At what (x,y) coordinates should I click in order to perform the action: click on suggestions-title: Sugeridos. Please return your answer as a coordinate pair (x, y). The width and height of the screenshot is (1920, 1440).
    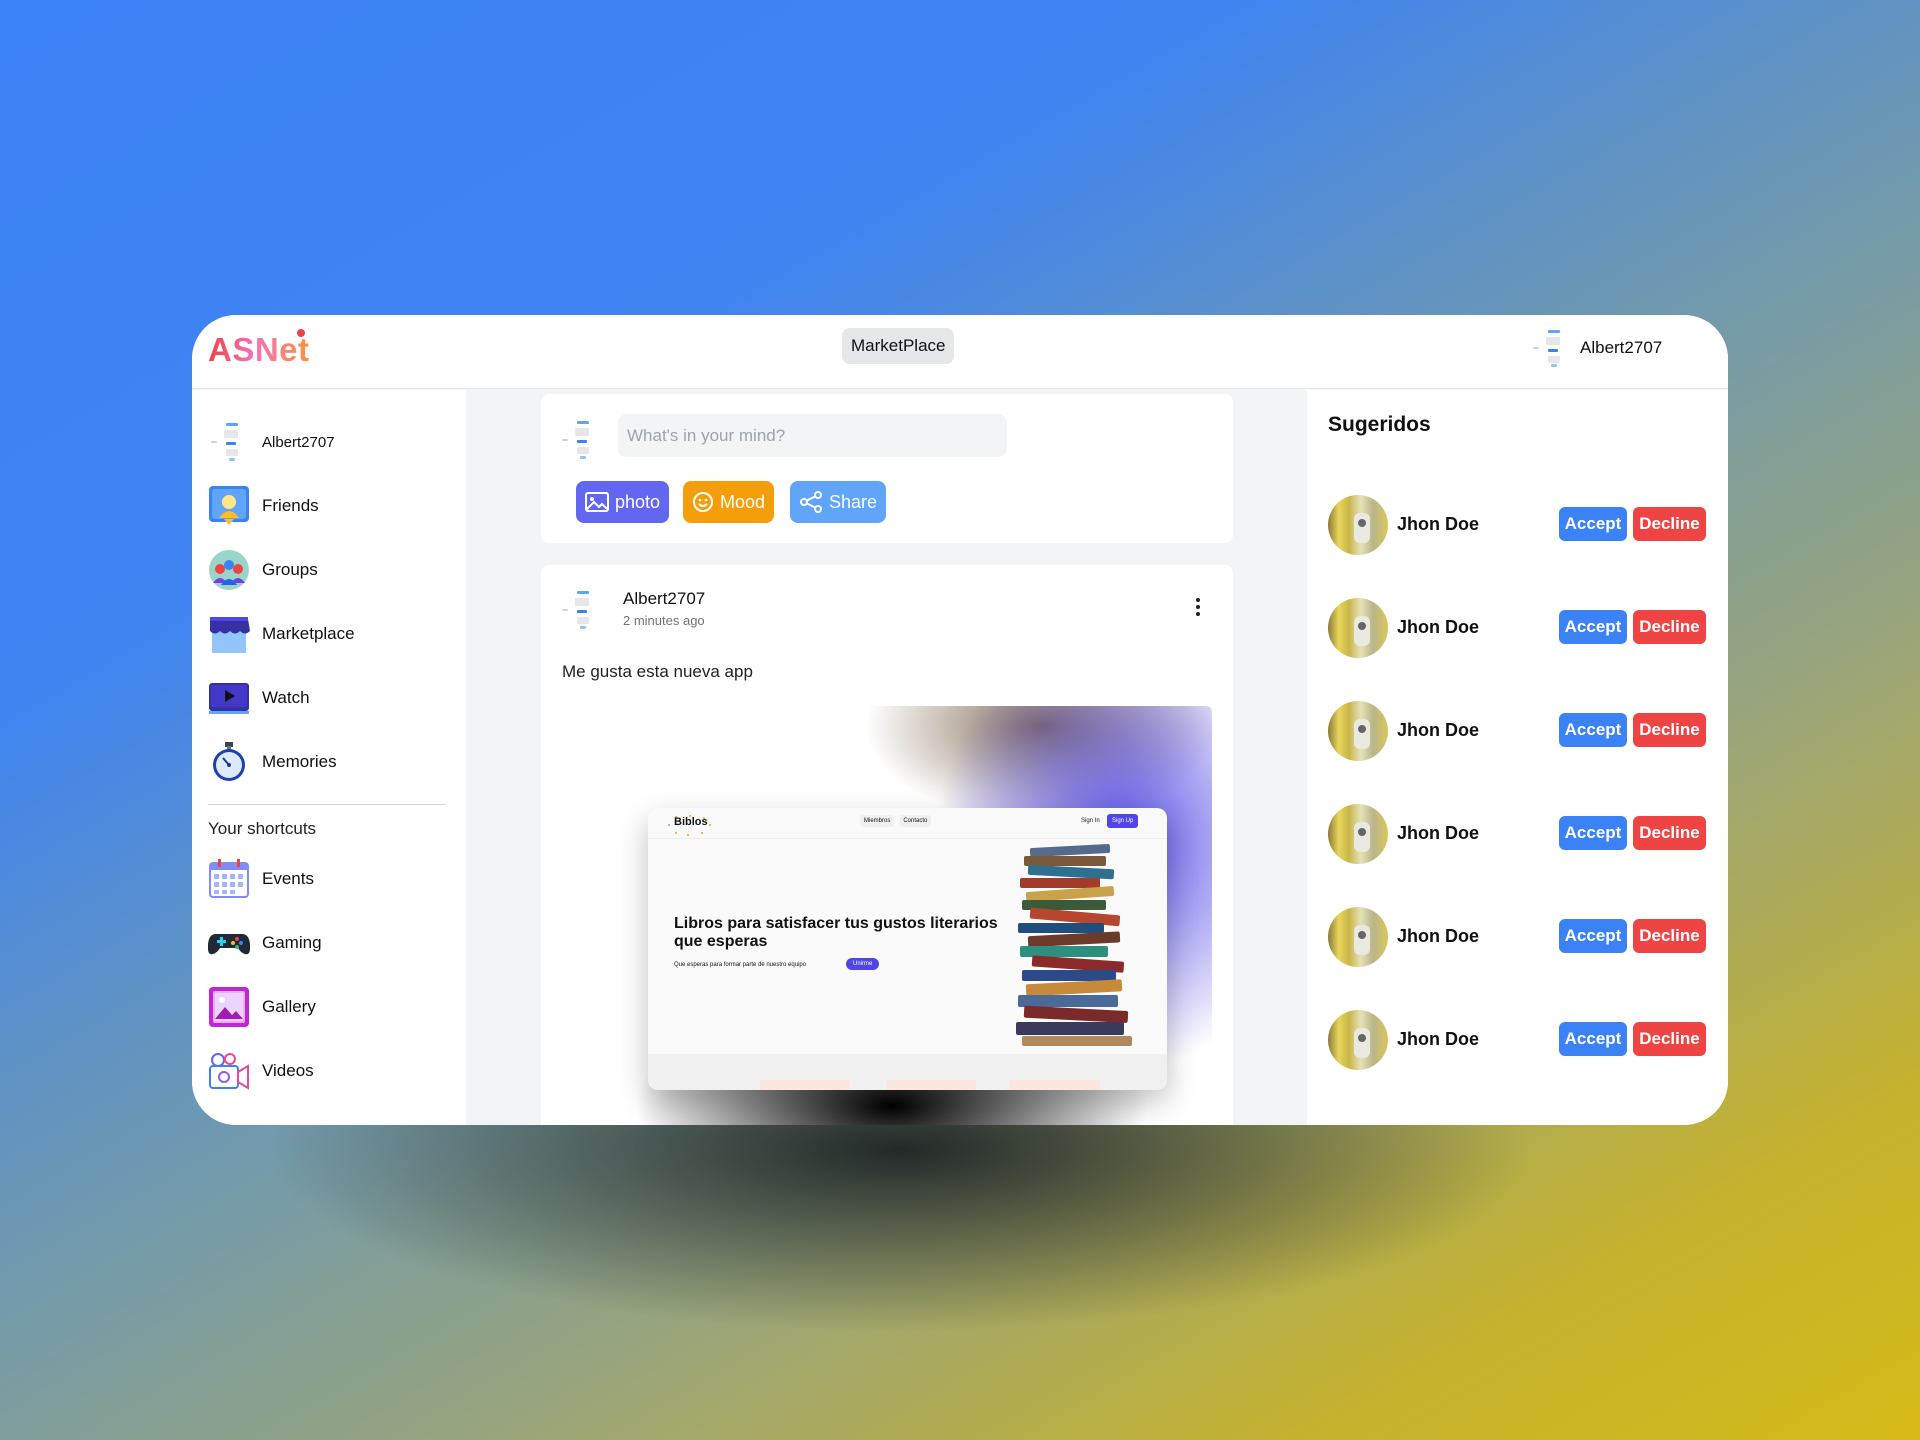
    Looking at the image, I should click on (1379, 424).